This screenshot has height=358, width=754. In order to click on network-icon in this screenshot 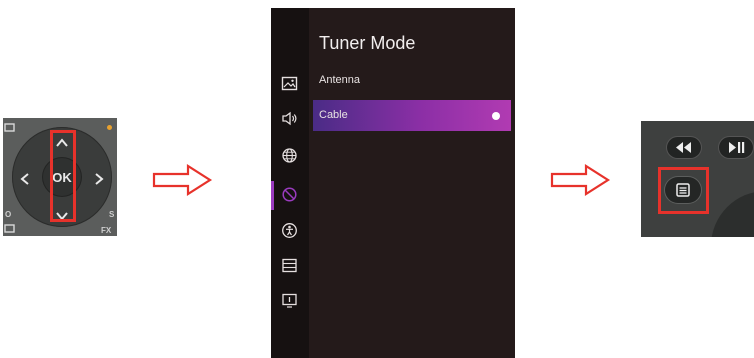, I will do `click(289, 155)`.